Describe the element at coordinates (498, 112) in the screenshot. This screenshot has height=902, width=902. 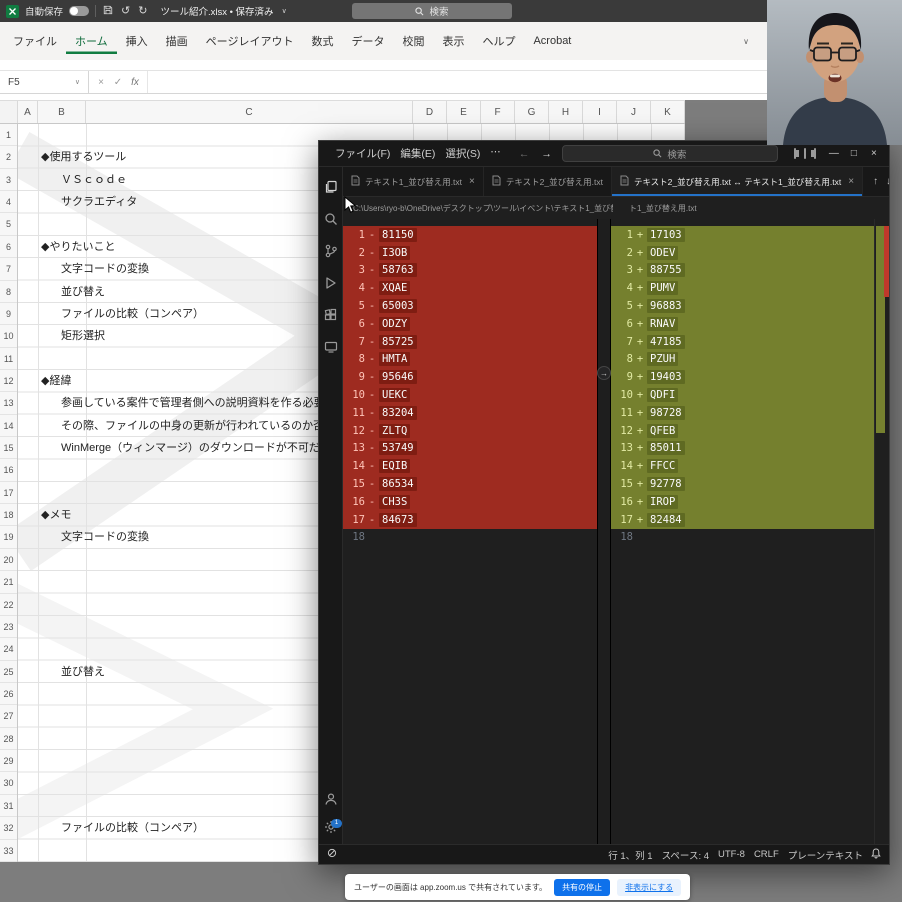
I see `column-header: F` at that location.